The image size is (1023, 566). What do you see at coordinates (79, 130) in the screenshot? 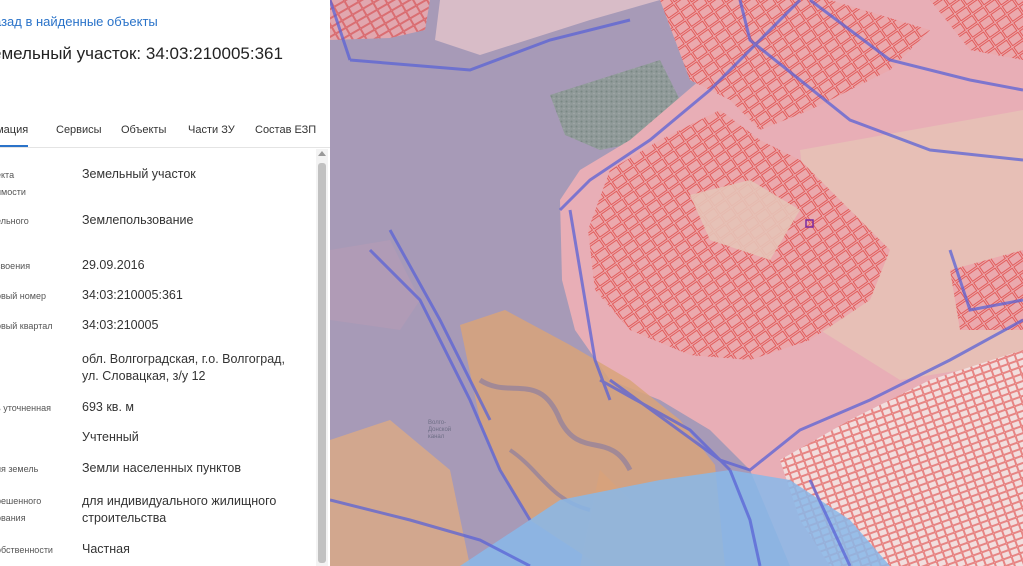
I see `tab-services: Сервисы` at bounding box center [79, 130].